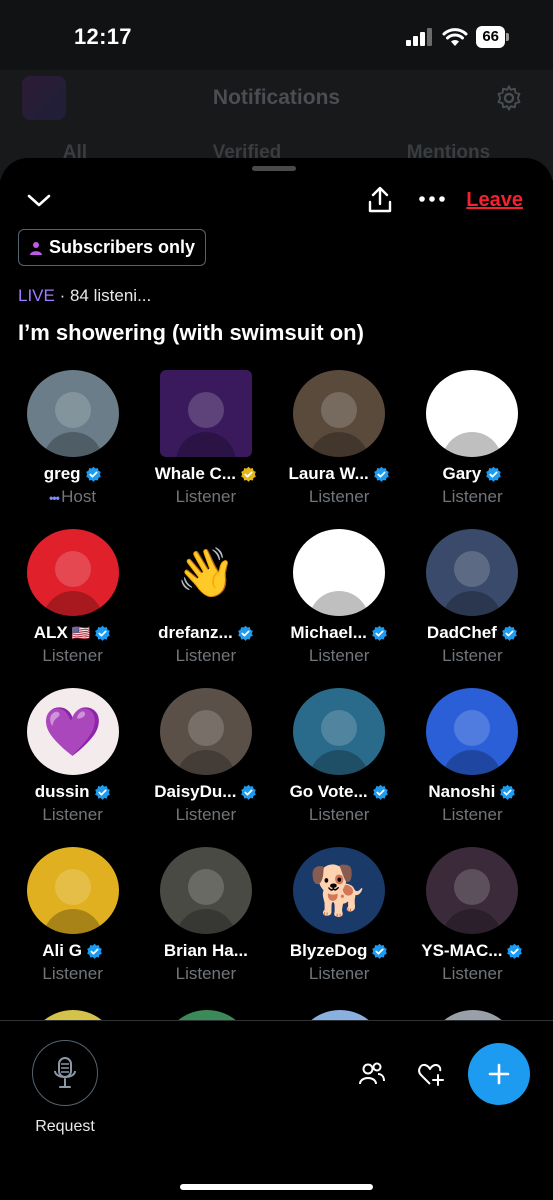  I want to click on participant-6: 👋 drefanz... Listener, so click(205, 597).